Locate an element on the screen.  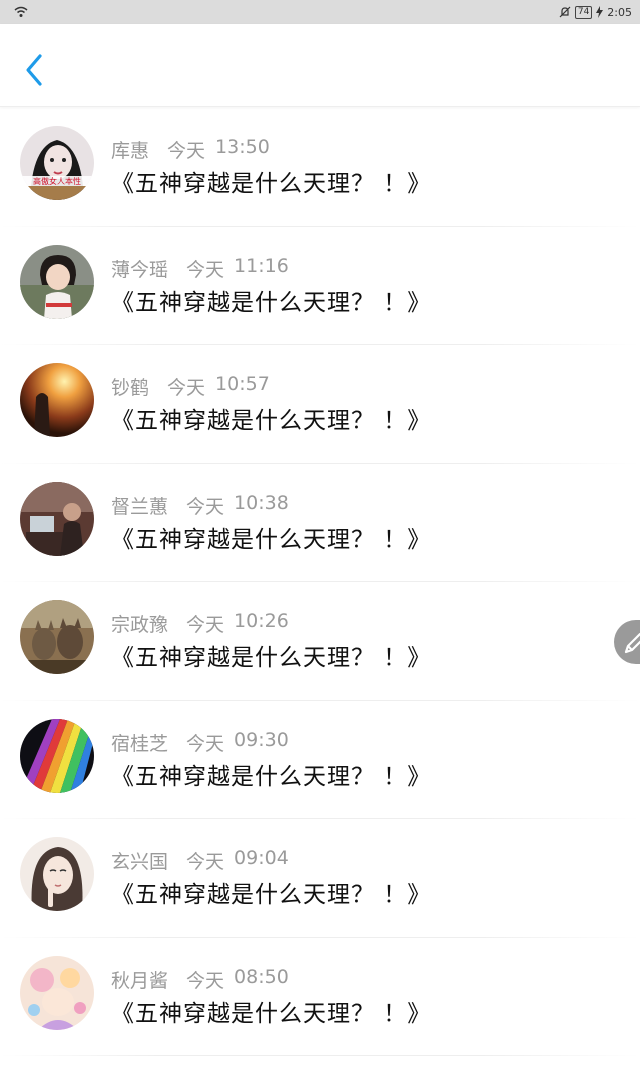
divider is located at coordinates (320, 1055).